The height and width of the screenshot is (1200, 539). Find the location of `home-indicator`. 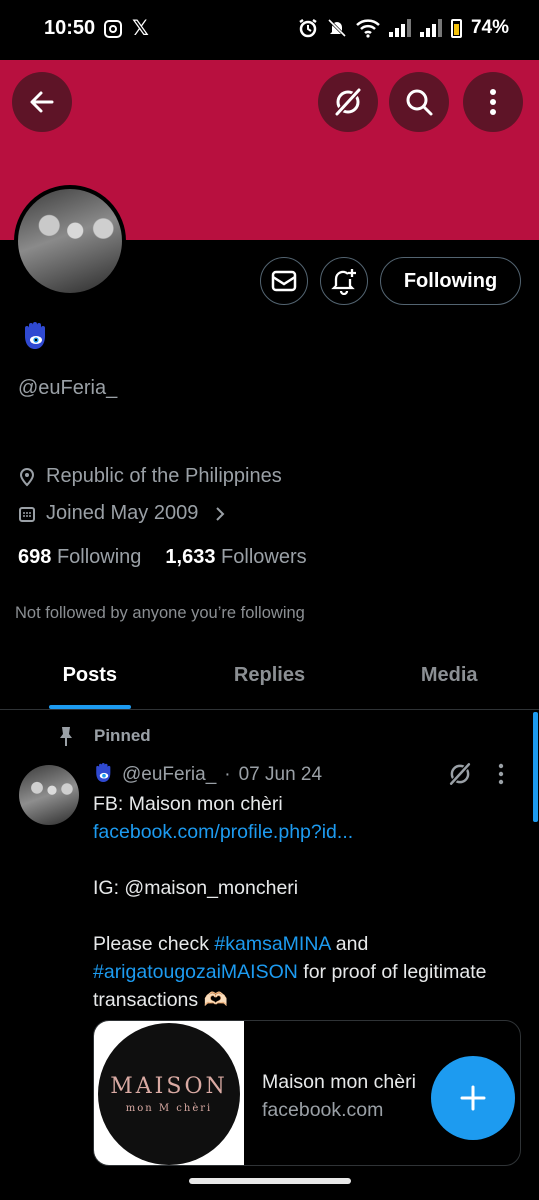

home-indicator is located at coordinates (270, 1181).